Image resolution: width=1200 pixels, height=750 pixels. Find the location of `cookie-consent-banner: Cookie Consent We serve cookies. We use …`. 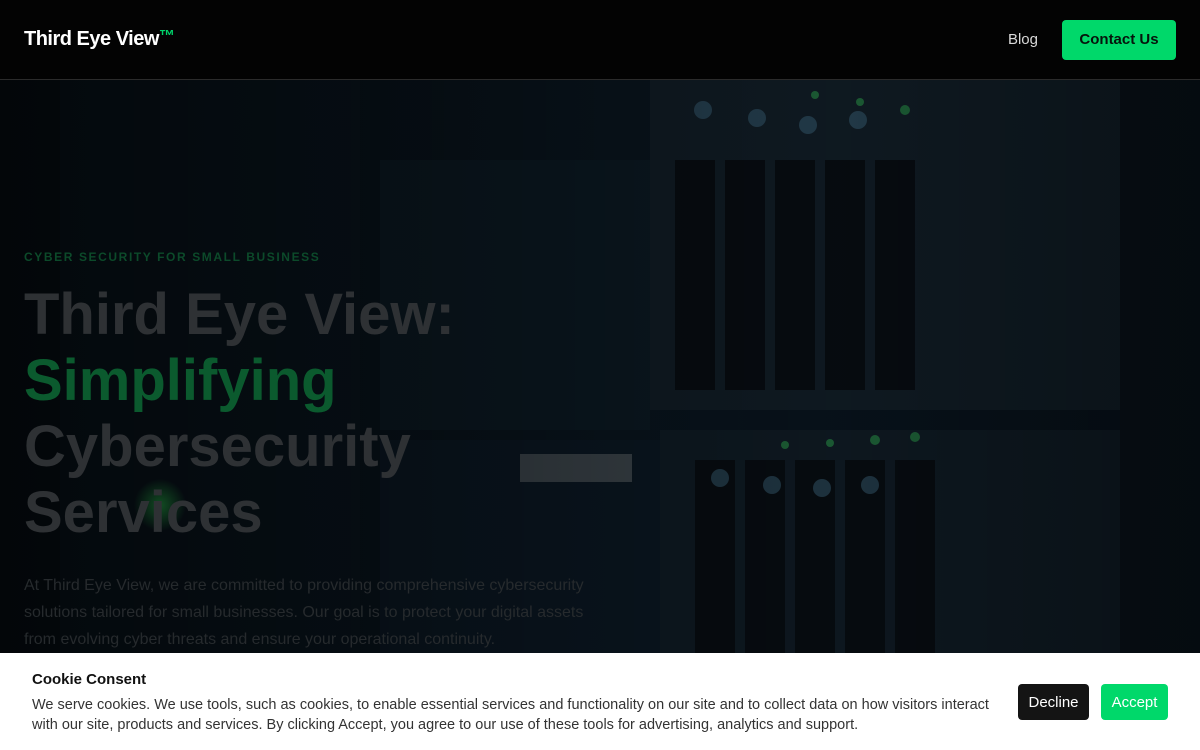

cookie-consent-banner: Cookie Consent We serve cookies. We use … is located at coordinates (600, 701).